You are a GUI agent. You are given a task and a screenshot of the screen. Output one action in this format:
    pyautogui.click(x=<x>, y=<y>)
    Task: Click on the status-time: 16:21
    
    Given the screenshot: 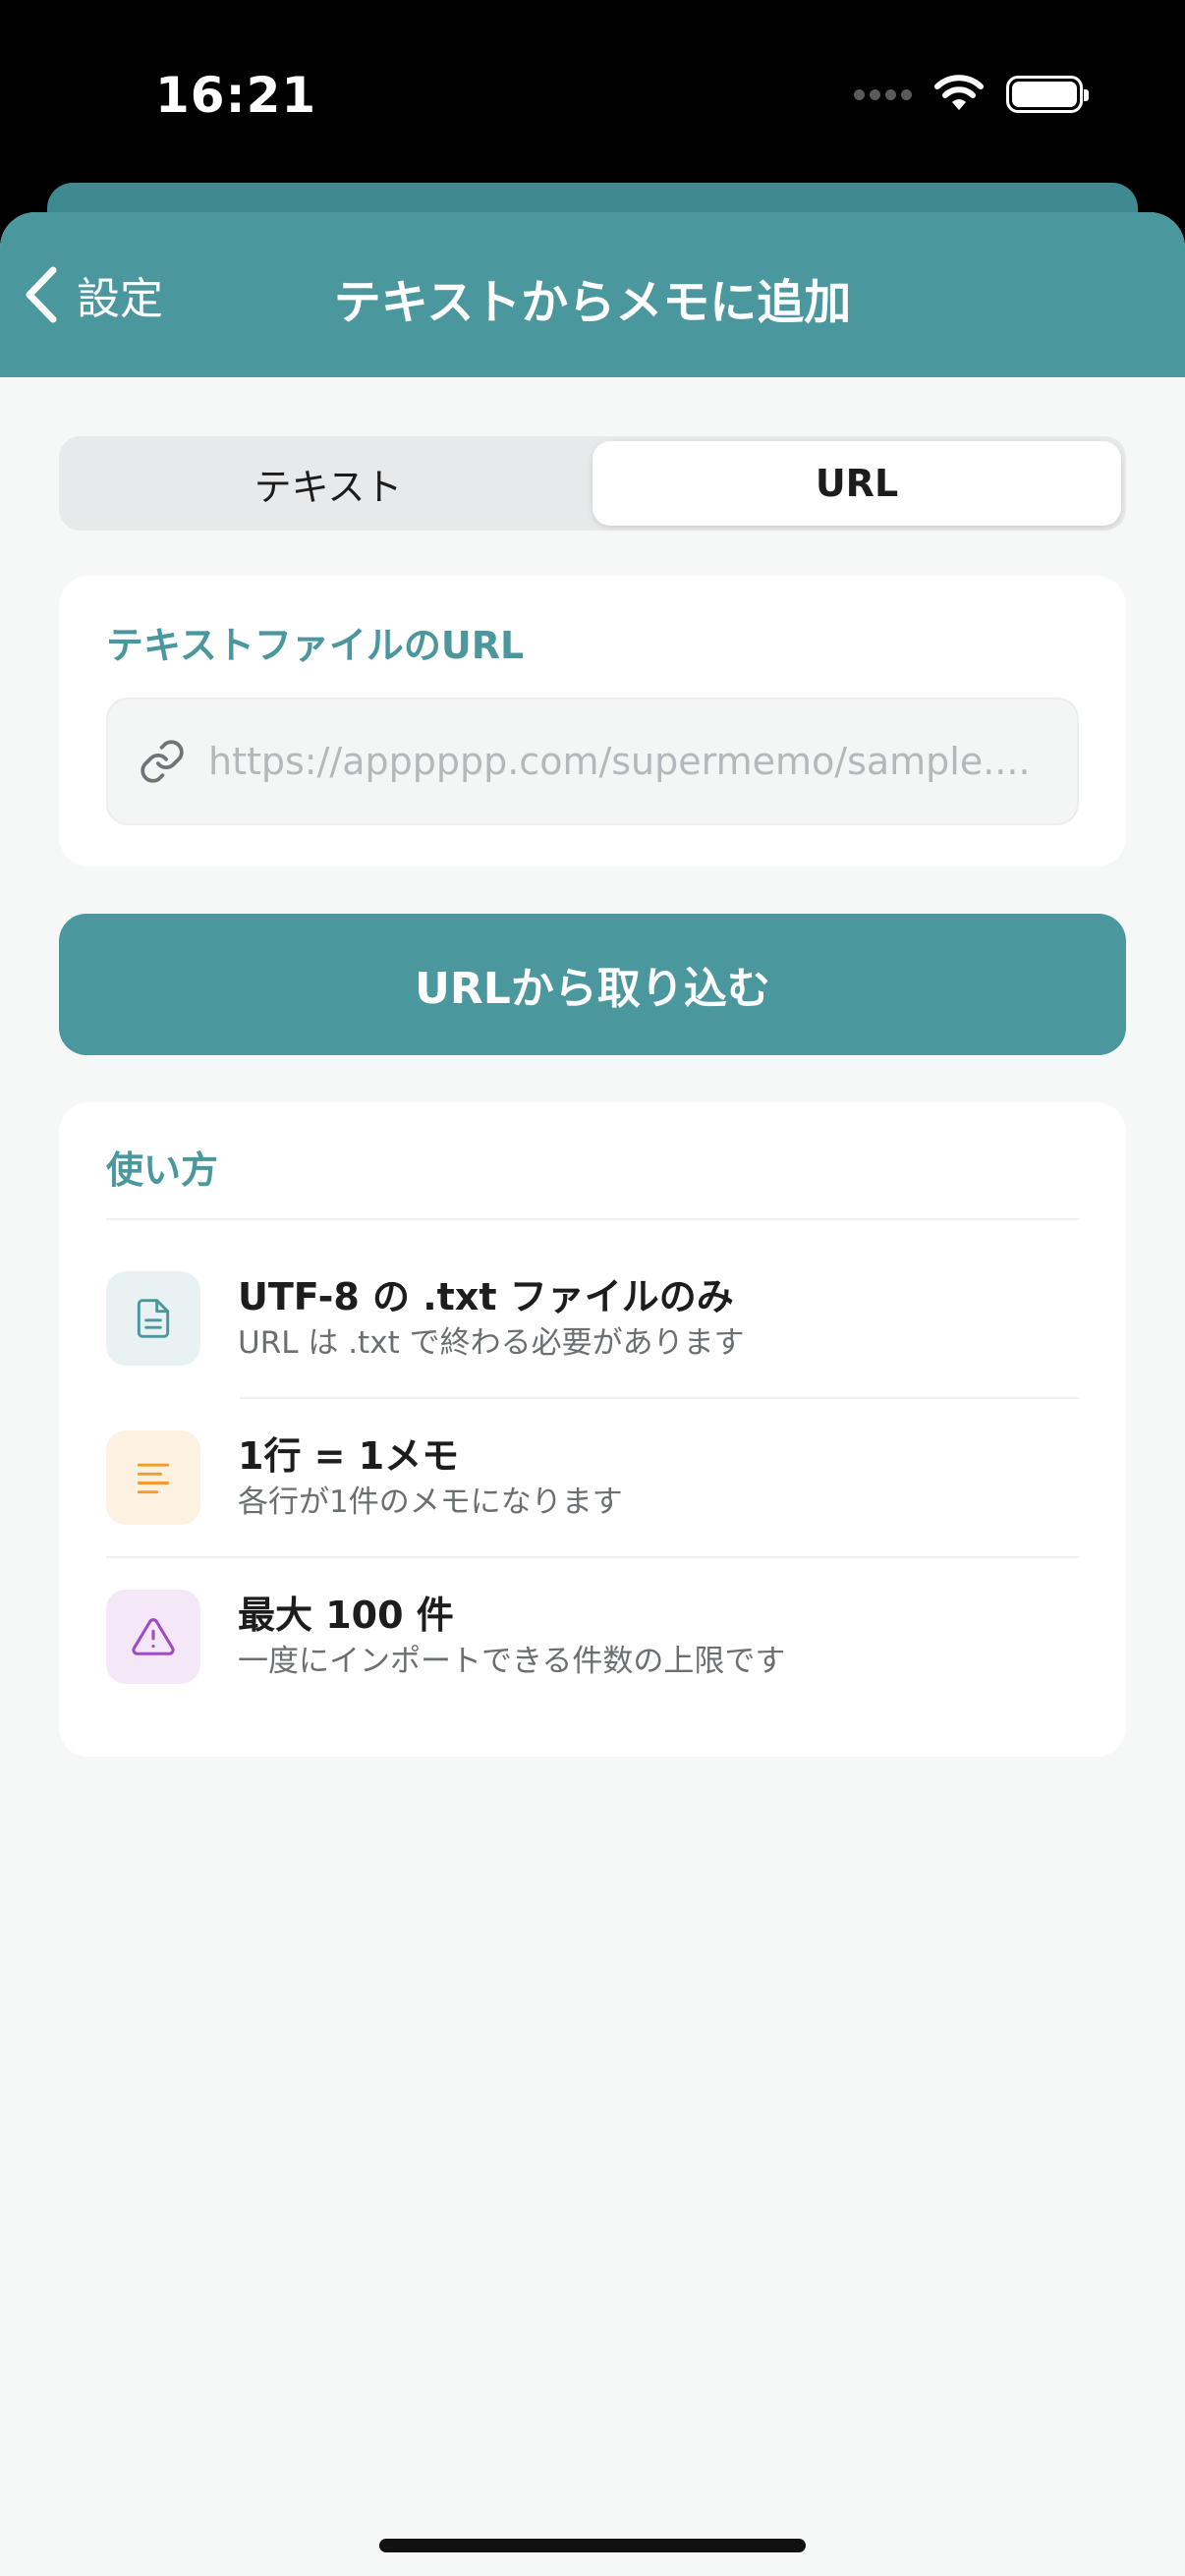 What is the action you would take?
    pyautogui.click(x=236, y=95)
    